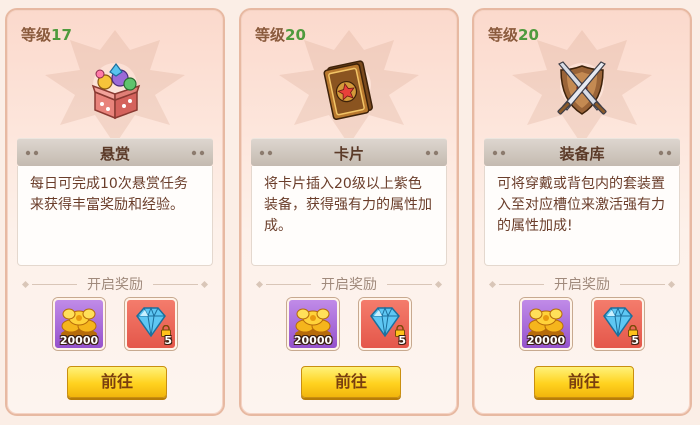  I want to click on card-title-bar: 装备库, so click(582, 152).